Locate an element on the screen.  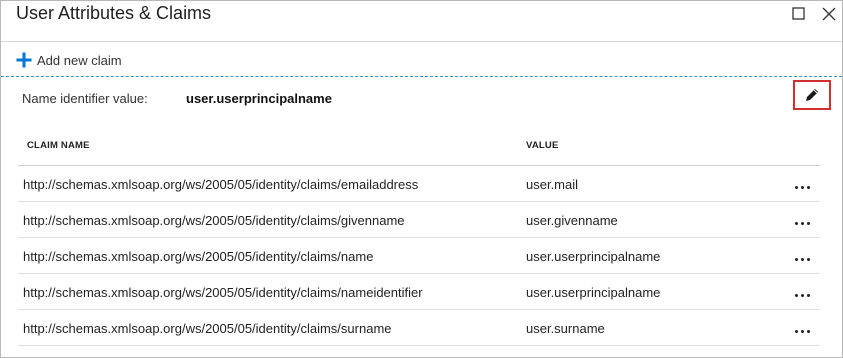
claim-value-cell: user.surname is located at coordinates (565, 328).